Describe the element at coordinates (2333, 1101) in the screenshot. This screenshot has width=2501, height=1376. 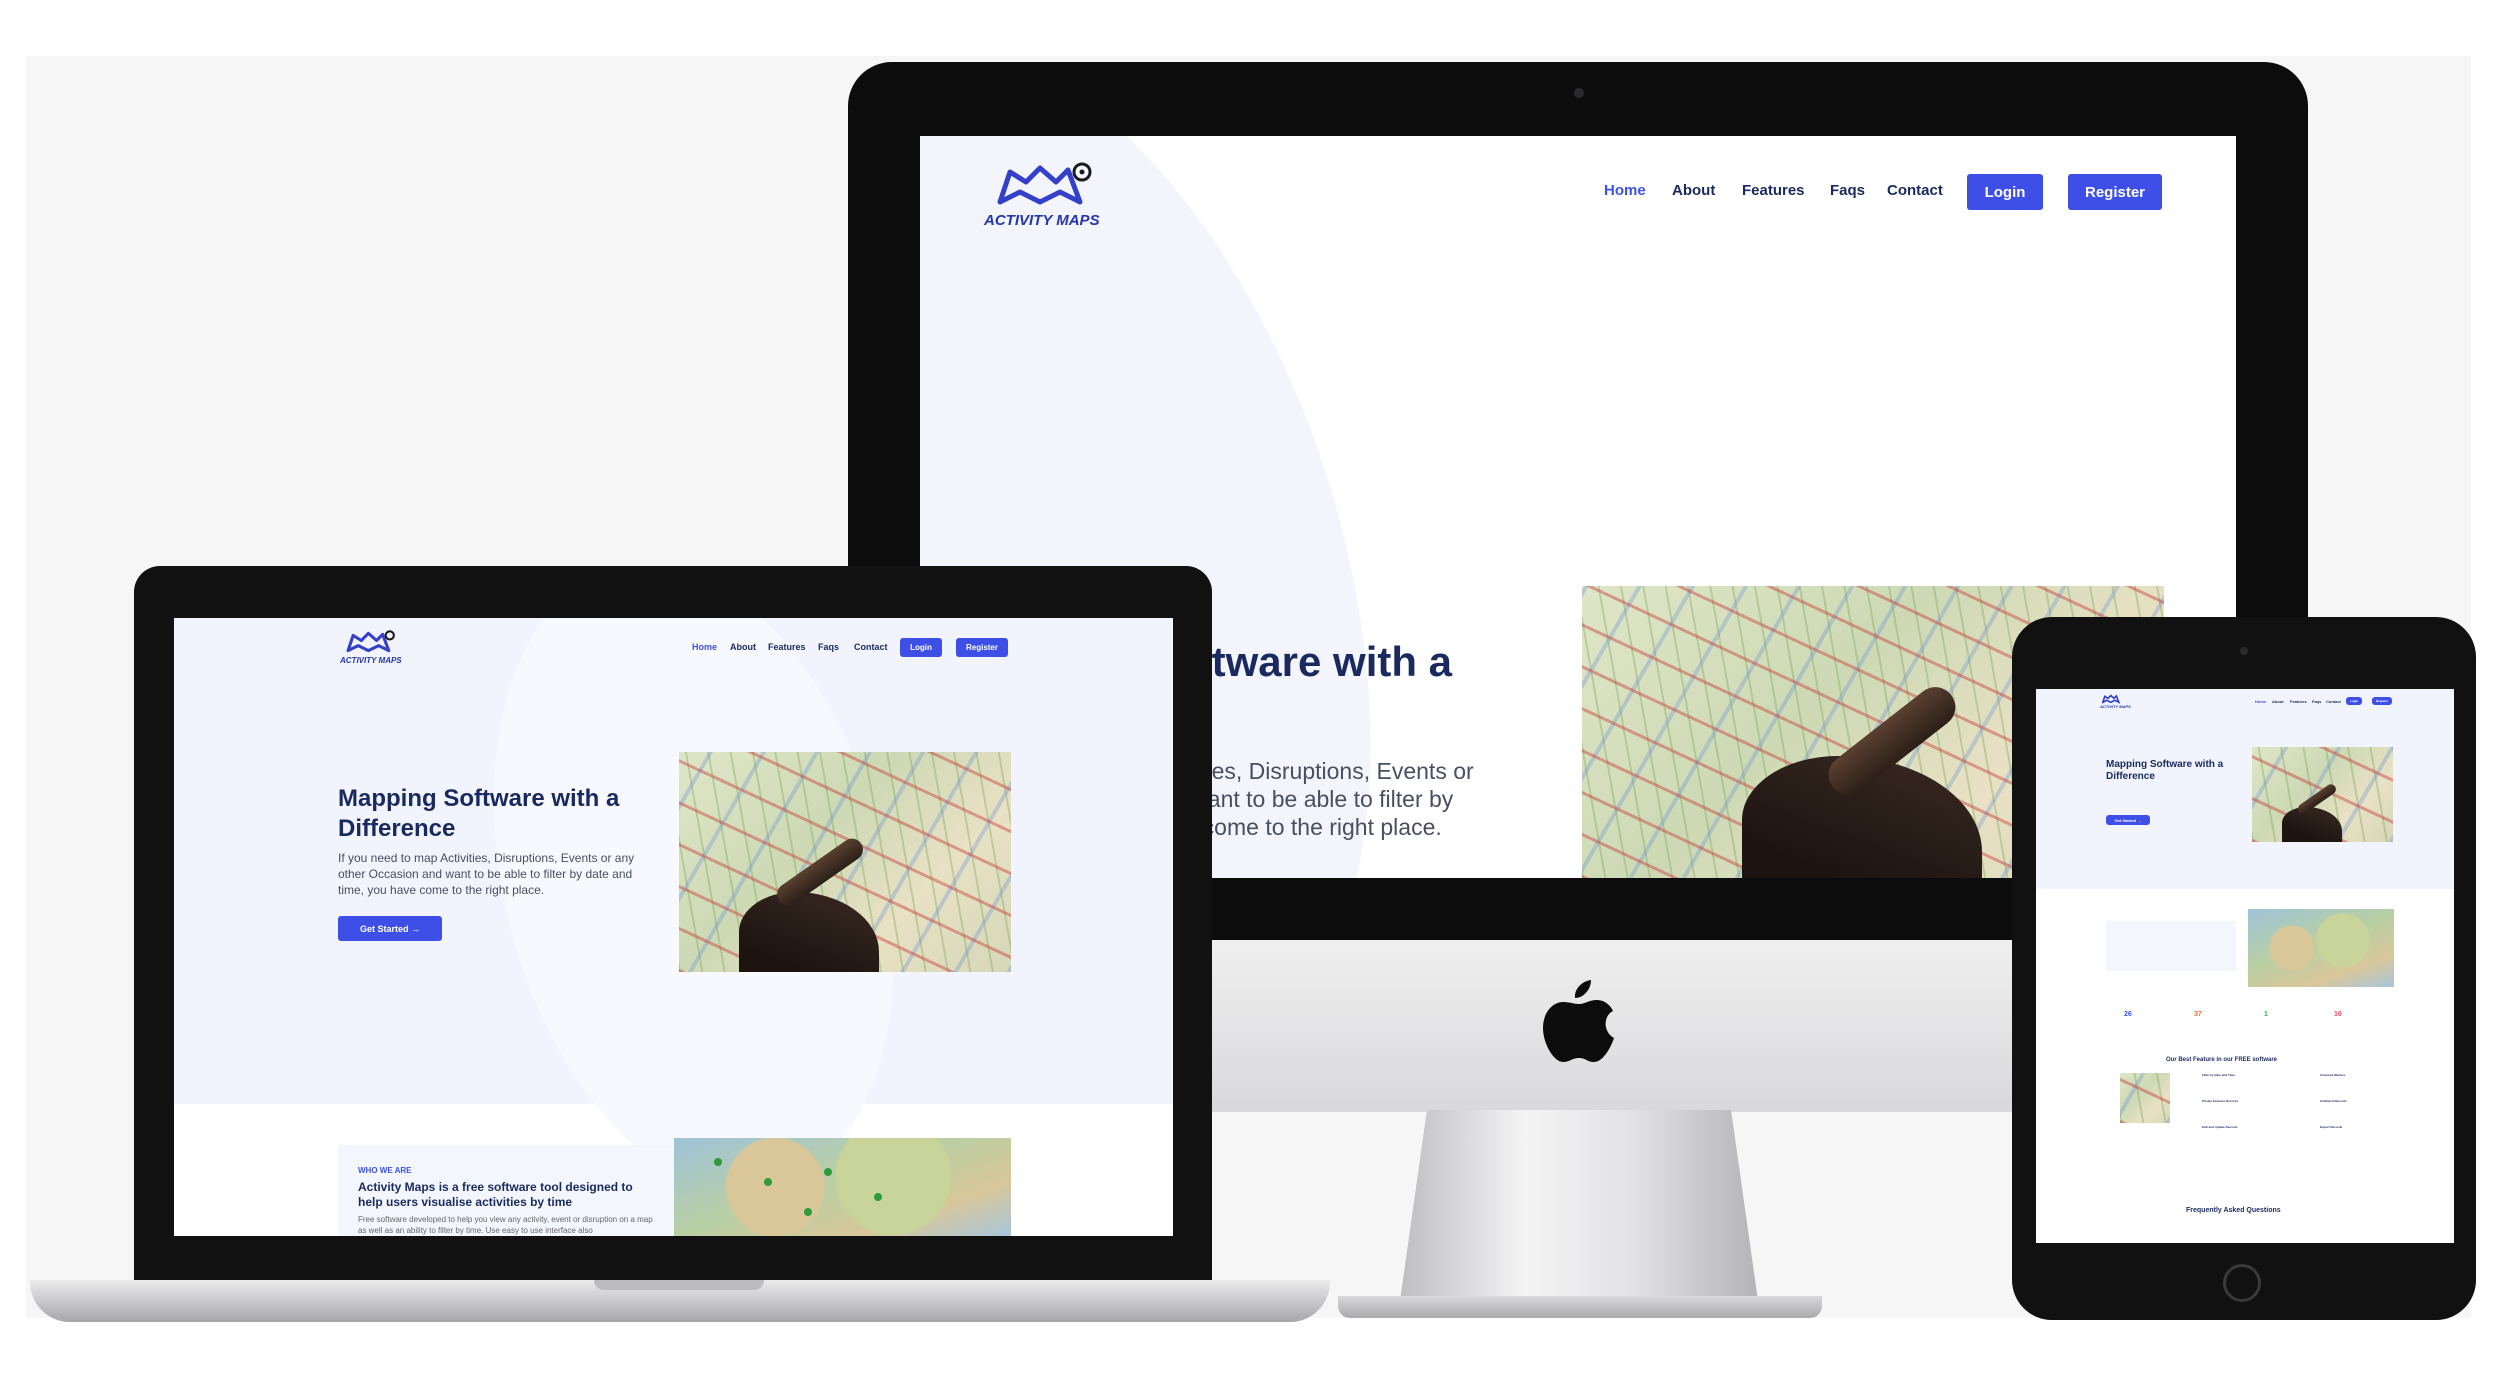
I see `feature-item-4: Unlimited Records` at that location.